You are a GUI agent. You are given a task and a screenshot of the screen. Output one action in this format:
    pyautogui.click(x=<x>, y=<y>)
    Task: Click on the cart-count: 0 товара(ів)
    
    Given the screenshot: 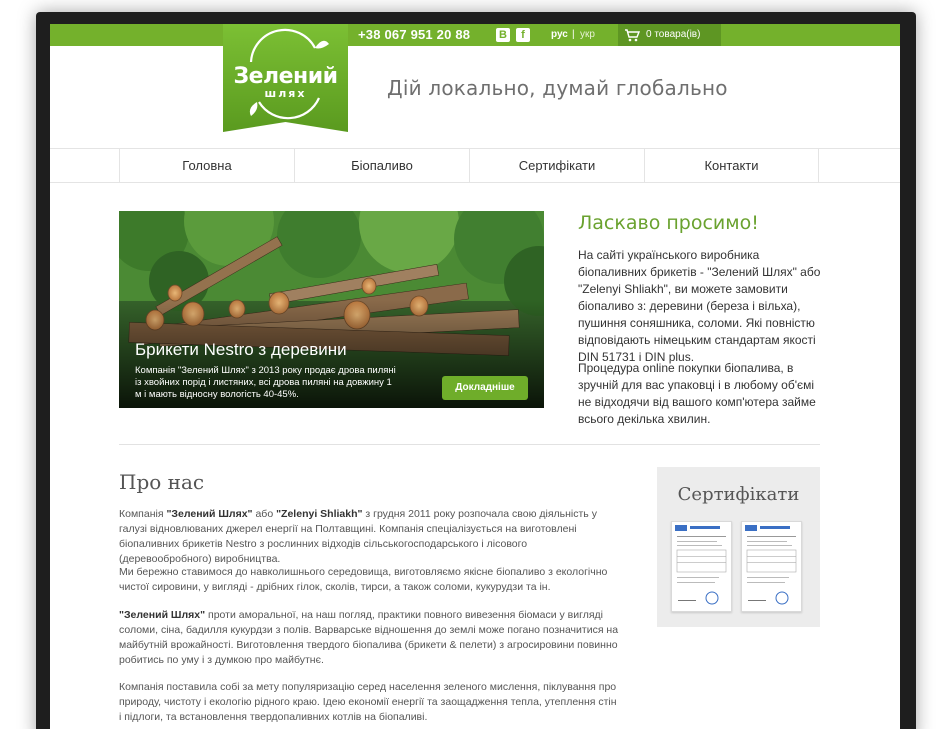 What is the action you would take?
    pyautogui.click(x=673, y=34)
    